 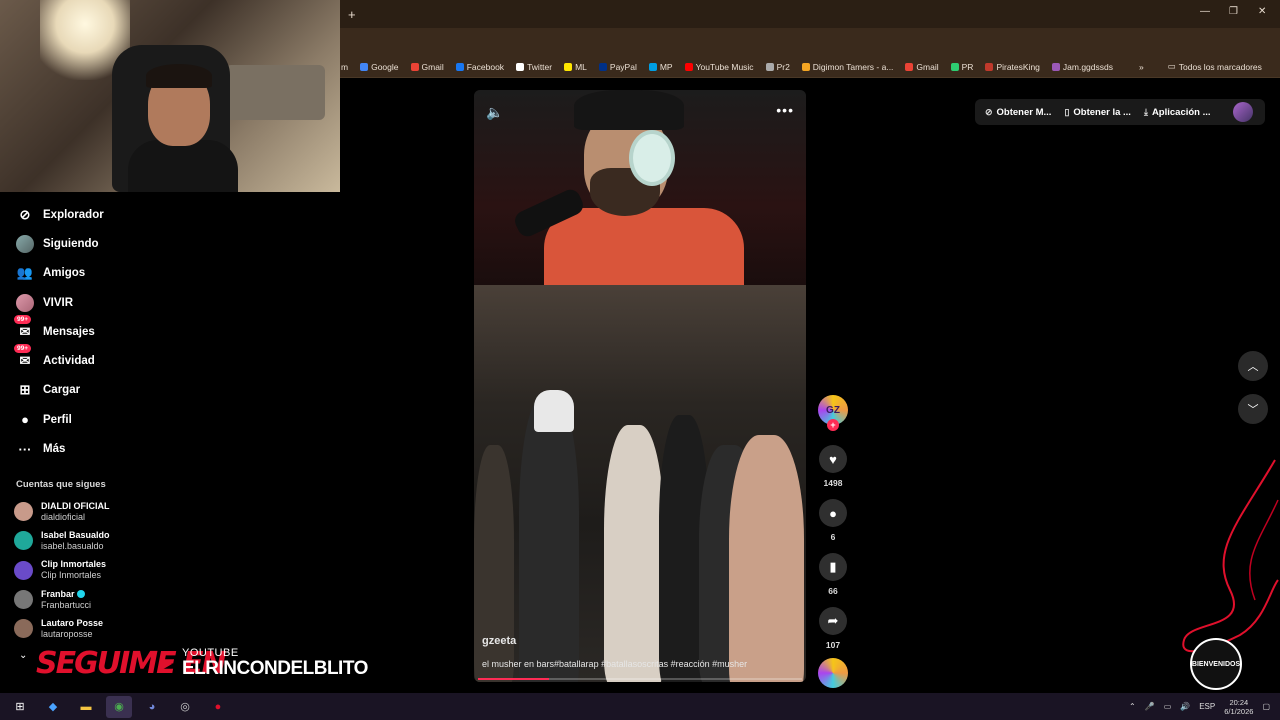 I want to click on share-button: ➦, so click(x=833, y=621).